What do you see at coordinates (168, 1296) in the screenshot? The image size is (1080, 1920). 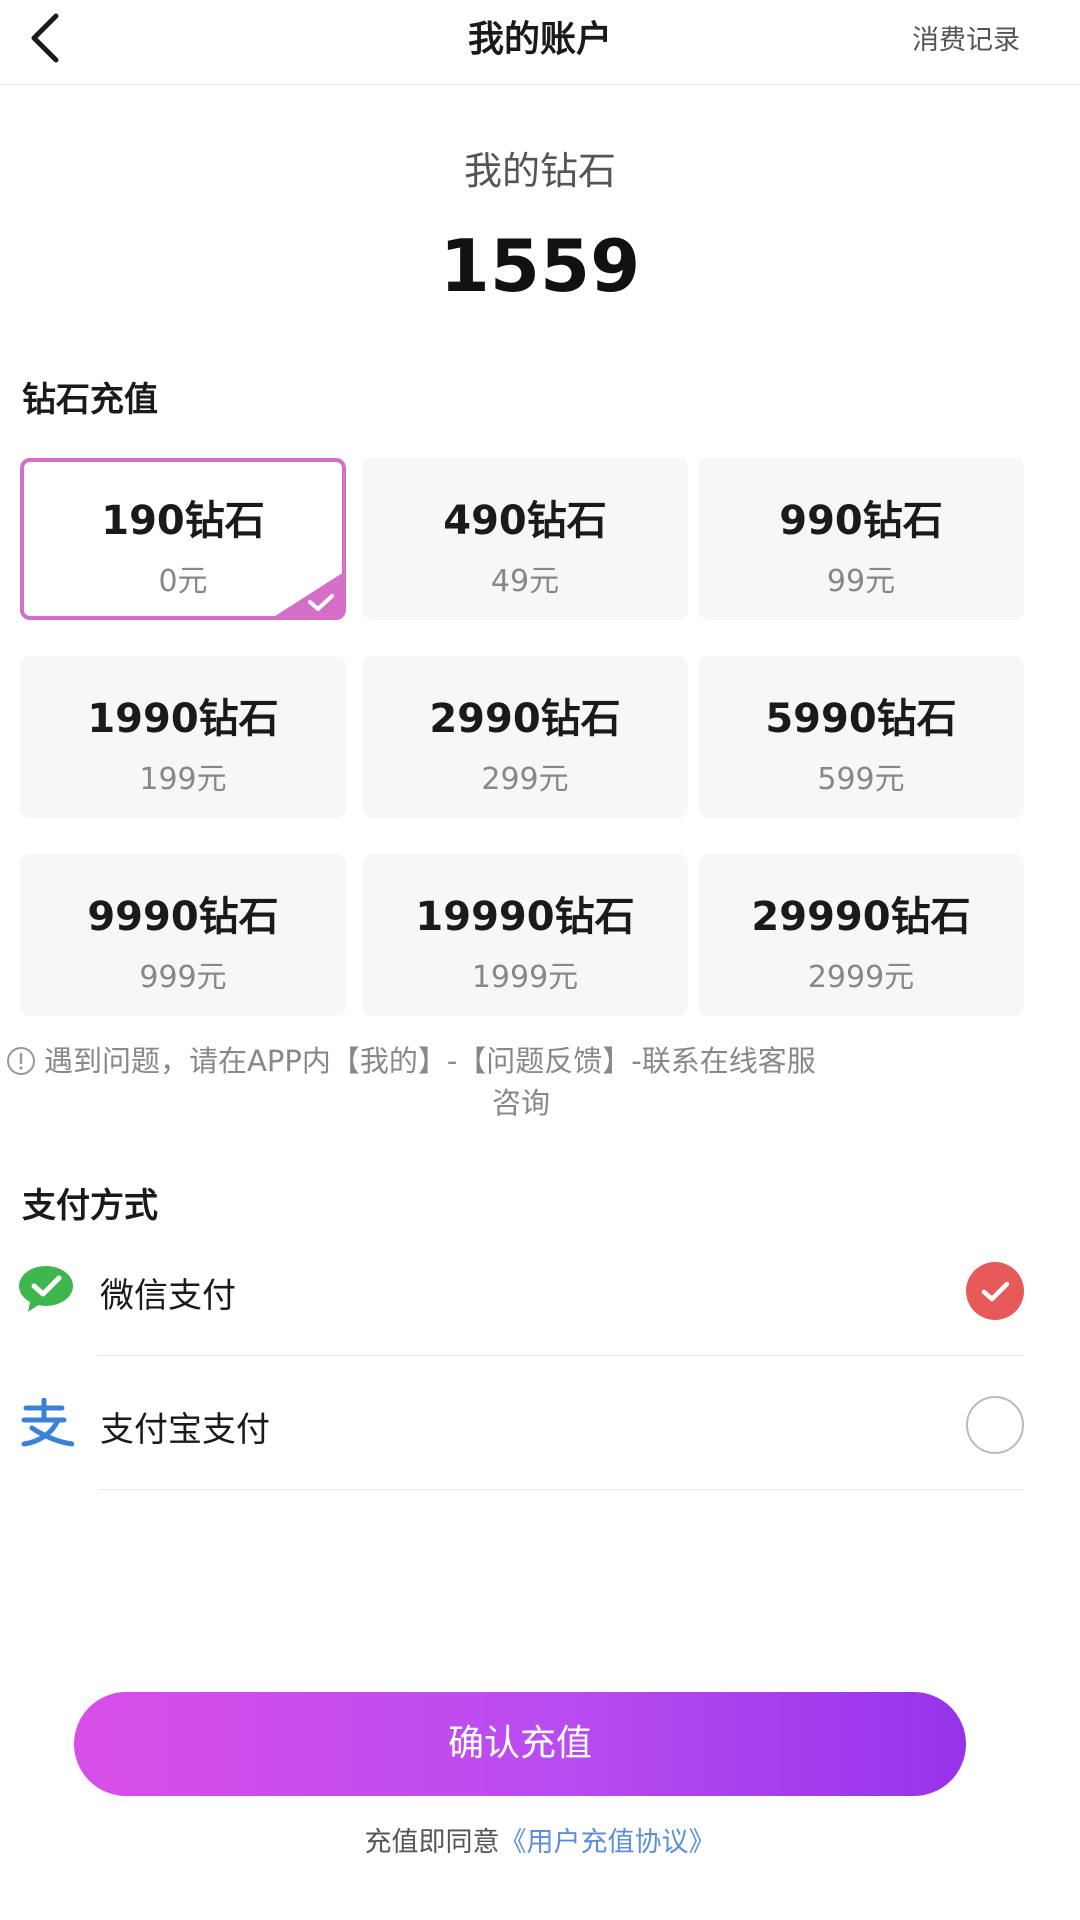 I see `payment-option-label: 微信支付` at bounding box center [168, 1296].